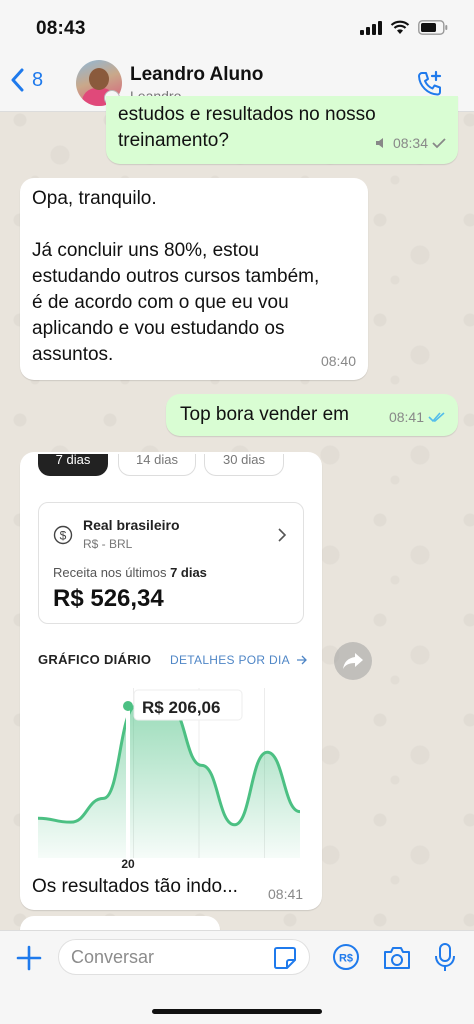 This screenshot has width=474, height=1024. I want to click on message-time: 08:34, so click(410, 143).